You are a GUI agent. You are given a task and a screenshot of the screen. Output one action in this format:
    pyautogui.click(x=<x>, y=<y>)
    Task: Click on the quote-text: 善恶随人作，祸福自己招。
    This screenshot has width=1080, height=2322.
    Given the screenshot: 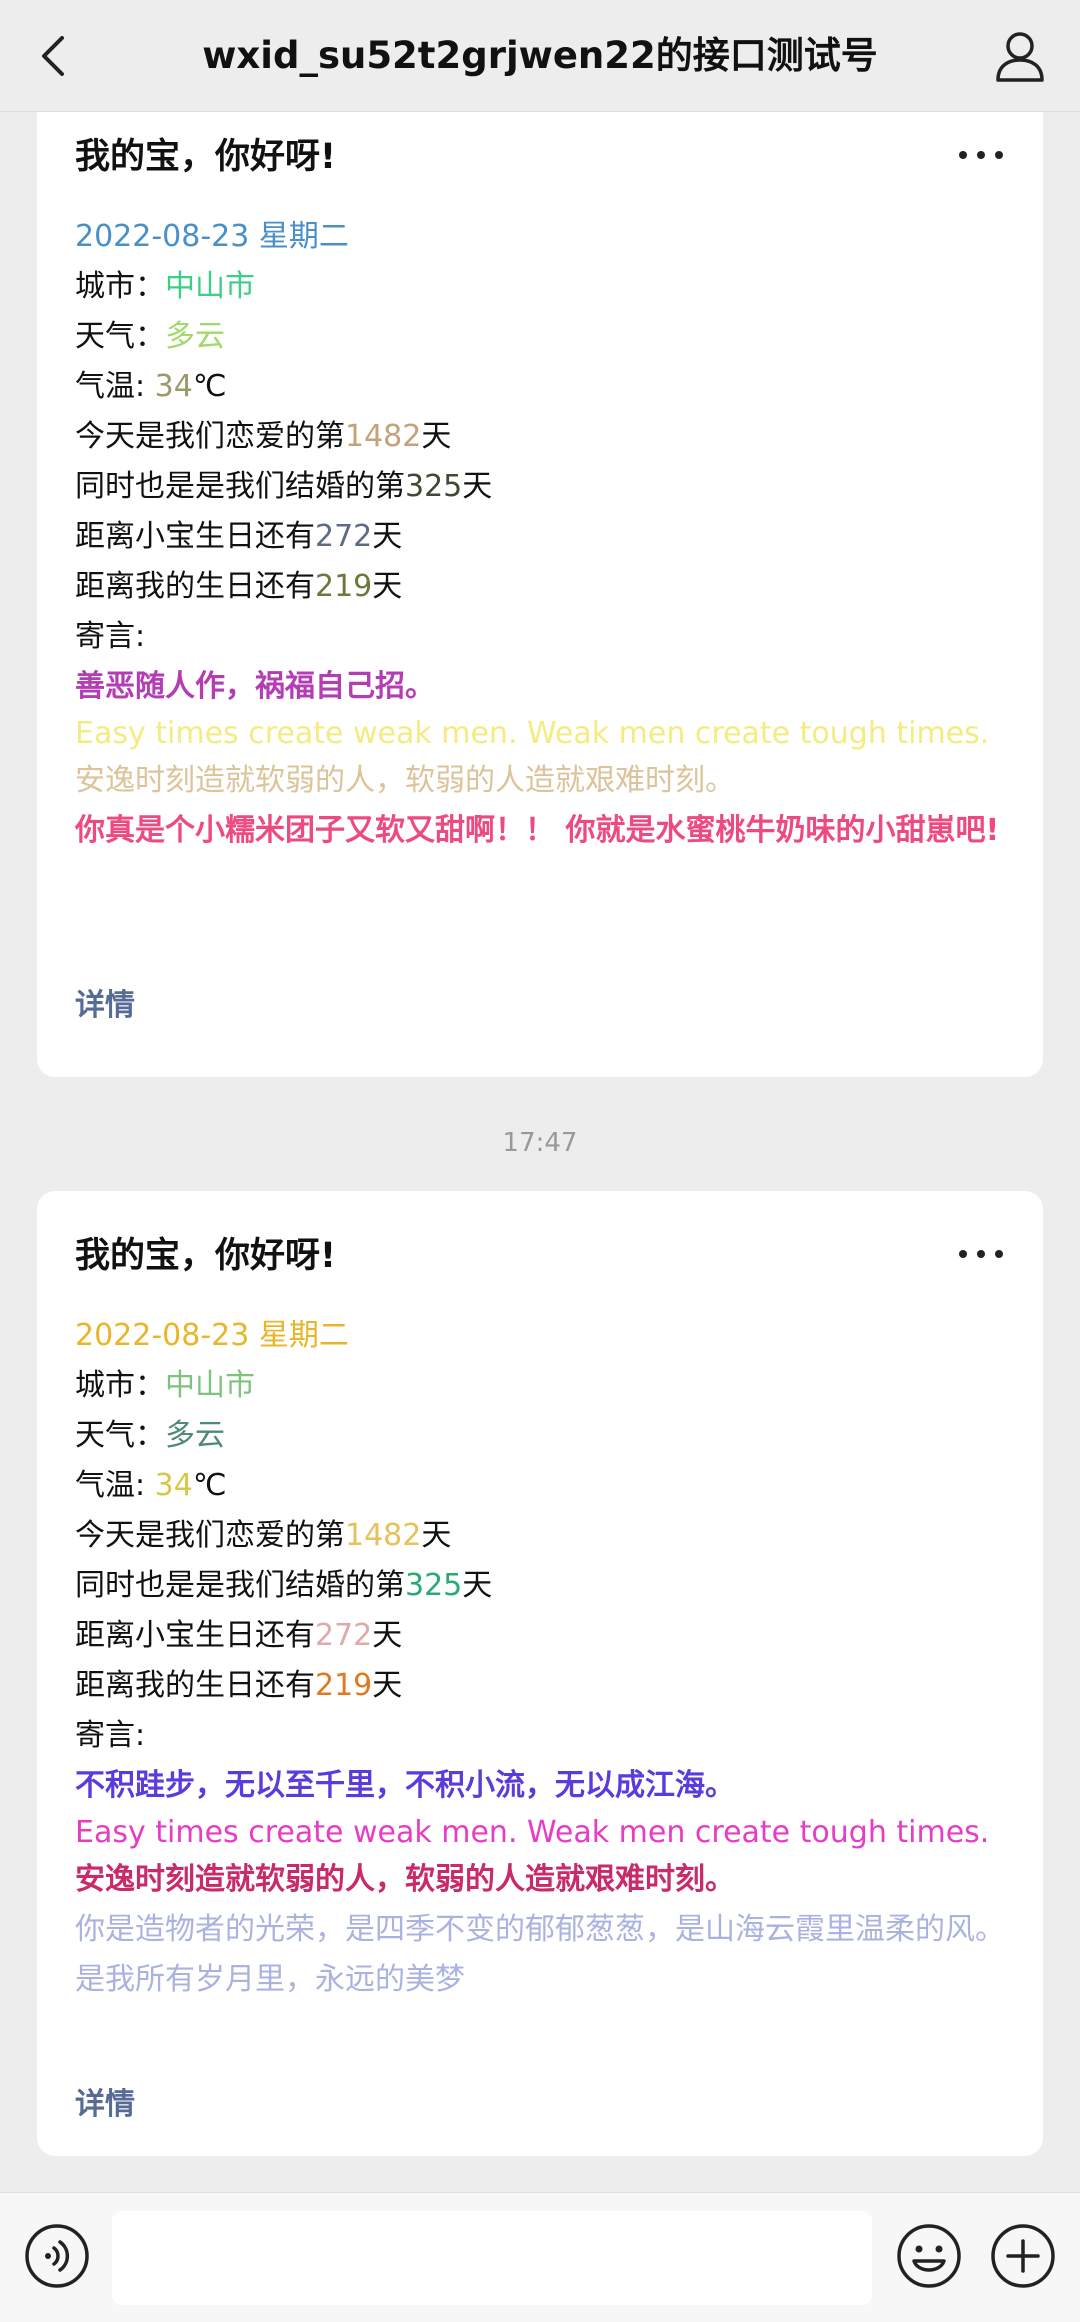 What is the action you would take?
    pyautogui.click(x=255, y=686)
    